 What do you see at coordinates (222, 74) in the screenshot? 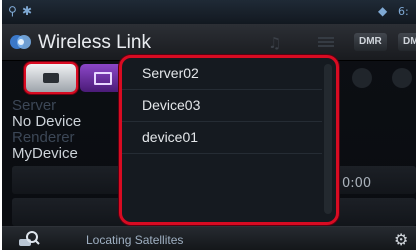
I see `list-item: Server02` at bounding box center [222, 74].